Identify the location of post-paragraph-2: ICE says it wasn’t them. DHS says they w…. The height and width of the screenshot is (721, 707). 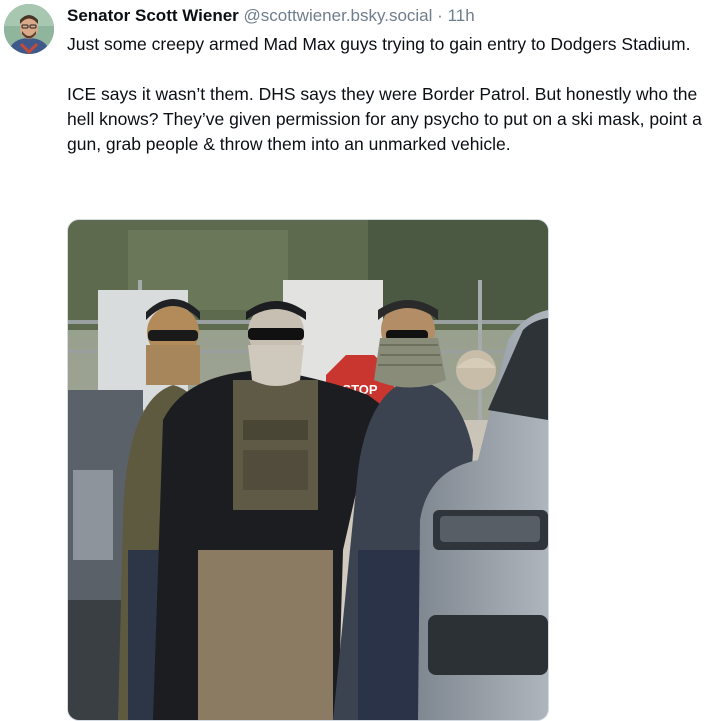
(384, 119).